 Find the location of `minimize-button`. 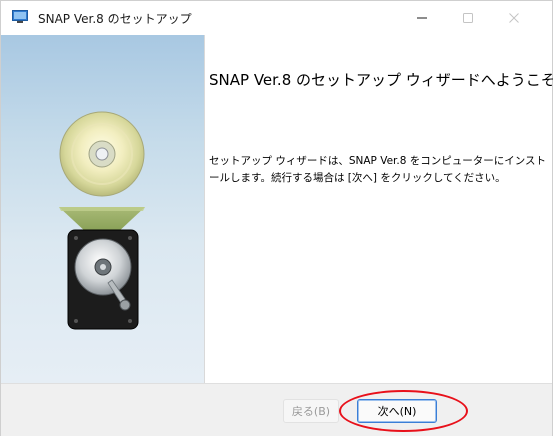

minimize-button is located at coordinates (422, 18).